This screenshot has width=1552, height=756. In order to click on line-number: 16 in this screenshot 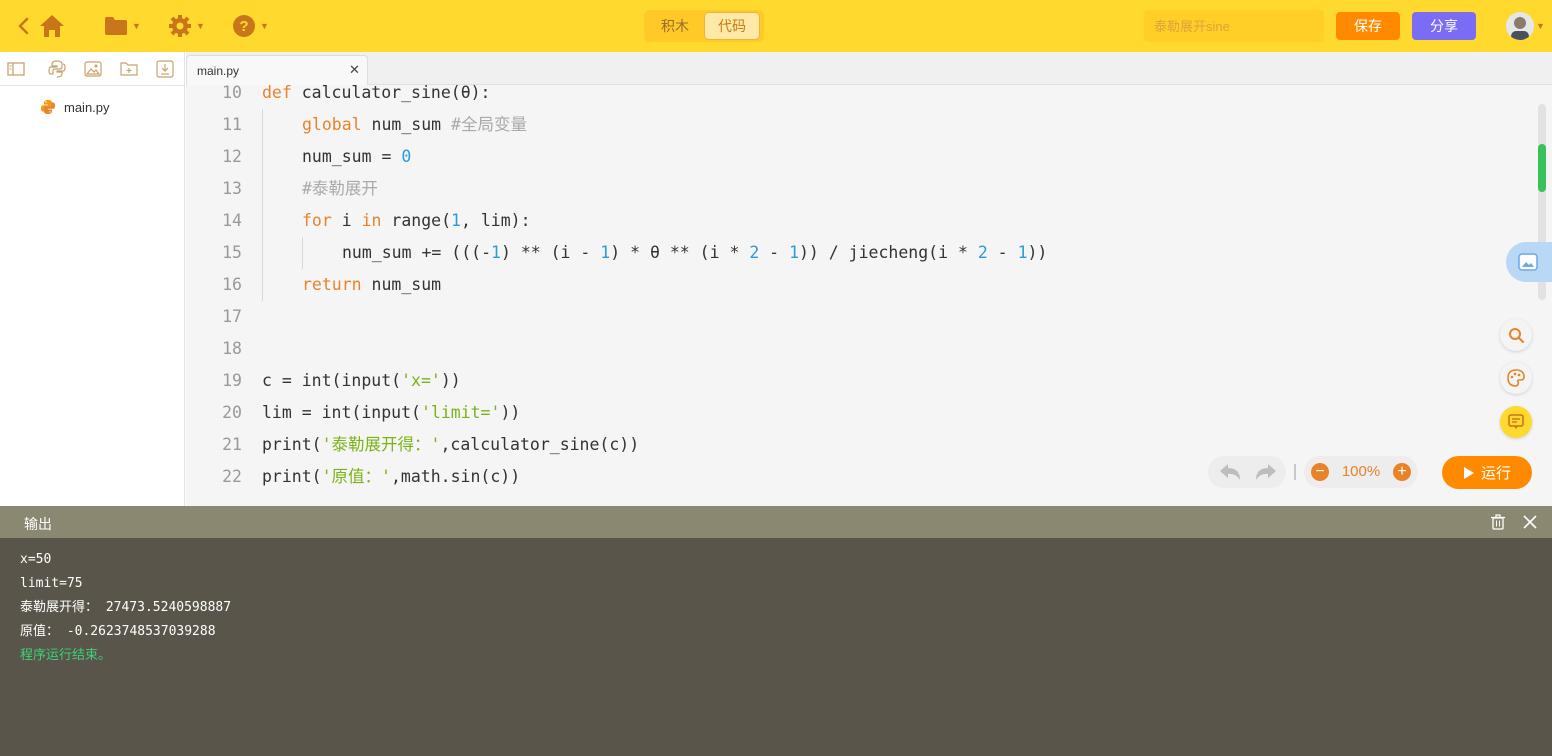, I will do `click(232, 284)`.